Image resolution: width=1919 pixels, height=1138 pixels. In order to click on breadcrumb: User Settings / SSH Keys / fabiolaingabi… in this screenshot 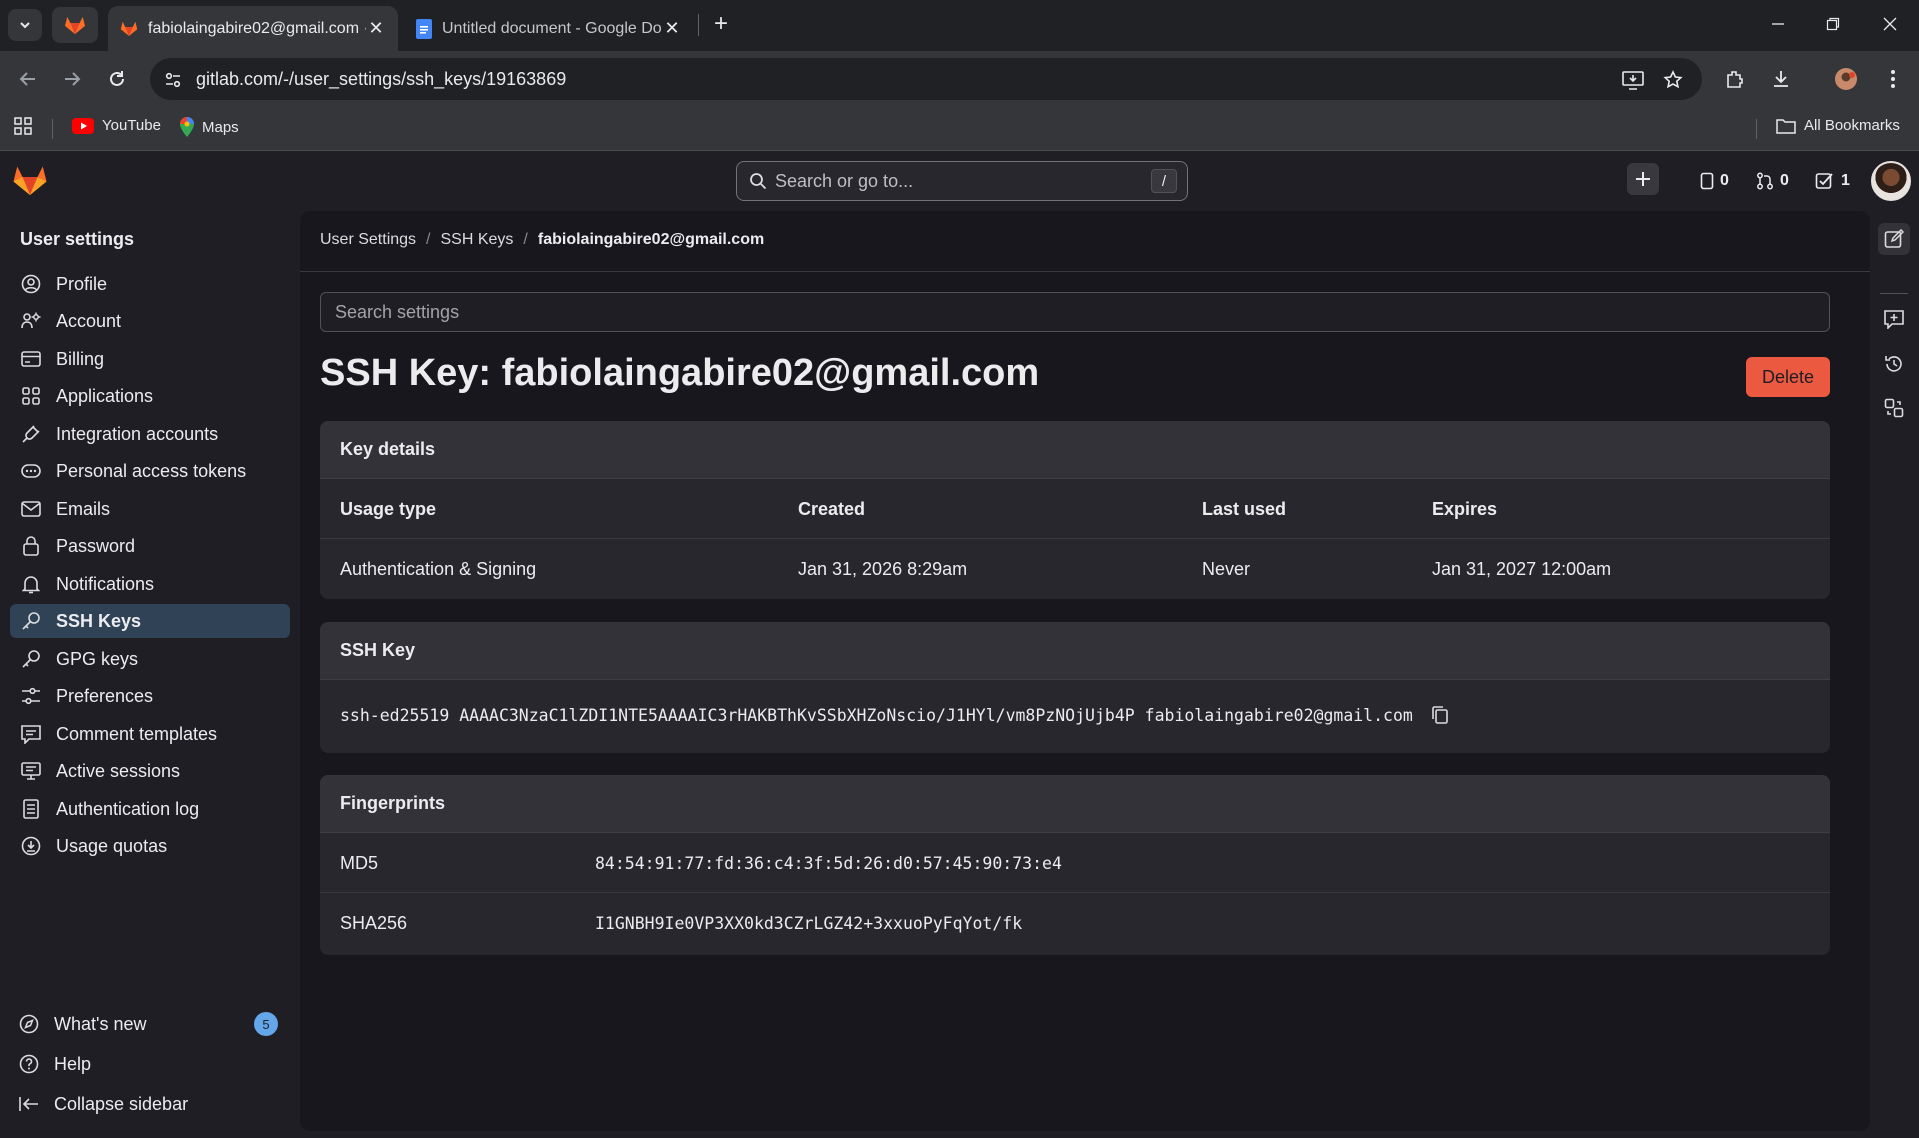, I will do `click(542, 240)`.